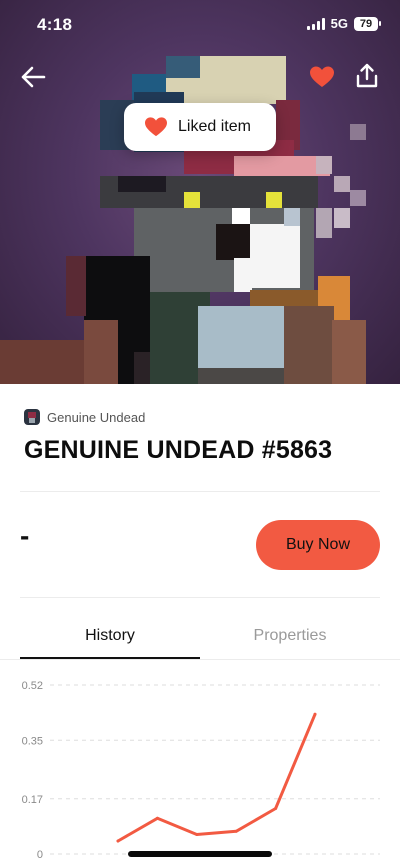  I want to click on like-button, so click(322, 77).